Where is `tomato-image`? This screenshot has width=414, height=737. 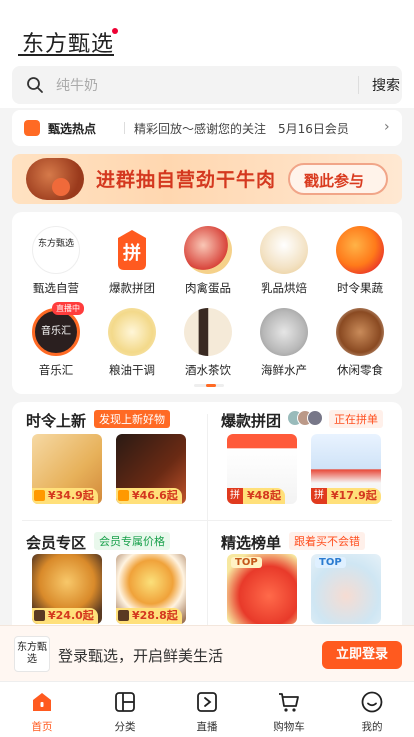
tomato-image is located at coordinates (61, 187).